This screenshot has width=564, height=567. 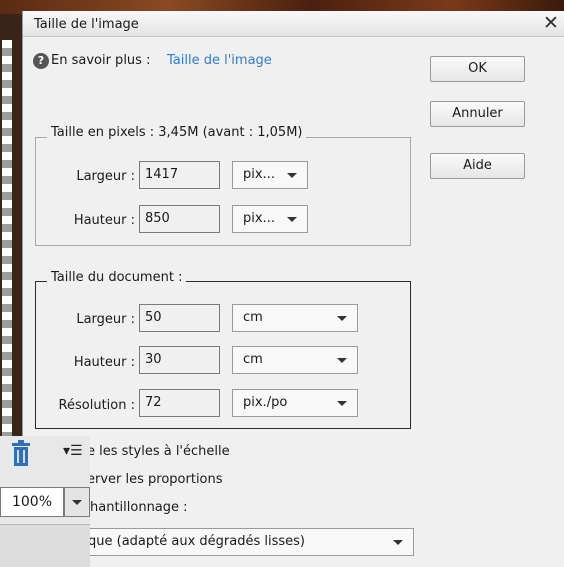 I want to click on doc-width-field: 50, so click(x=179, y=318).